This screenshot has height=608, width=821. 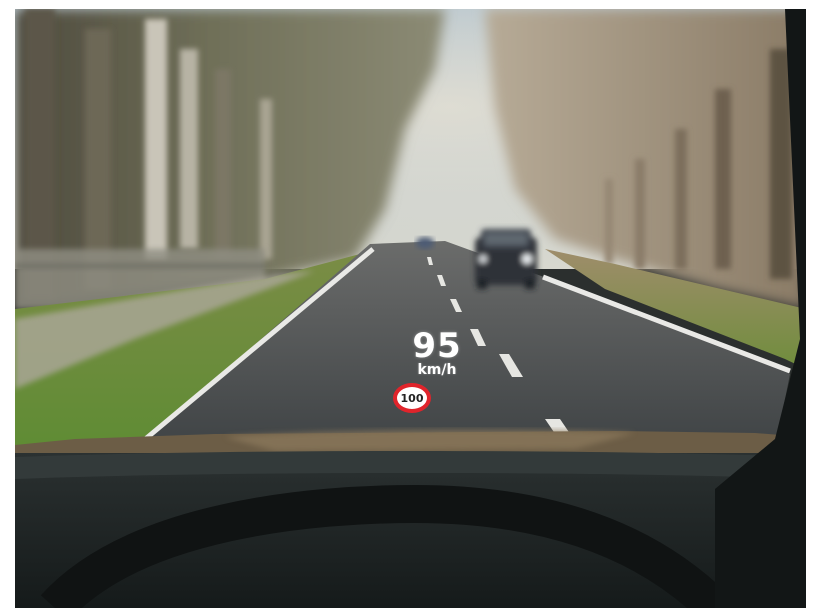 What do you see at coordinates (506, 259) in the screenshot?
I see `oncoming-car` at bounding box center [506, 259].